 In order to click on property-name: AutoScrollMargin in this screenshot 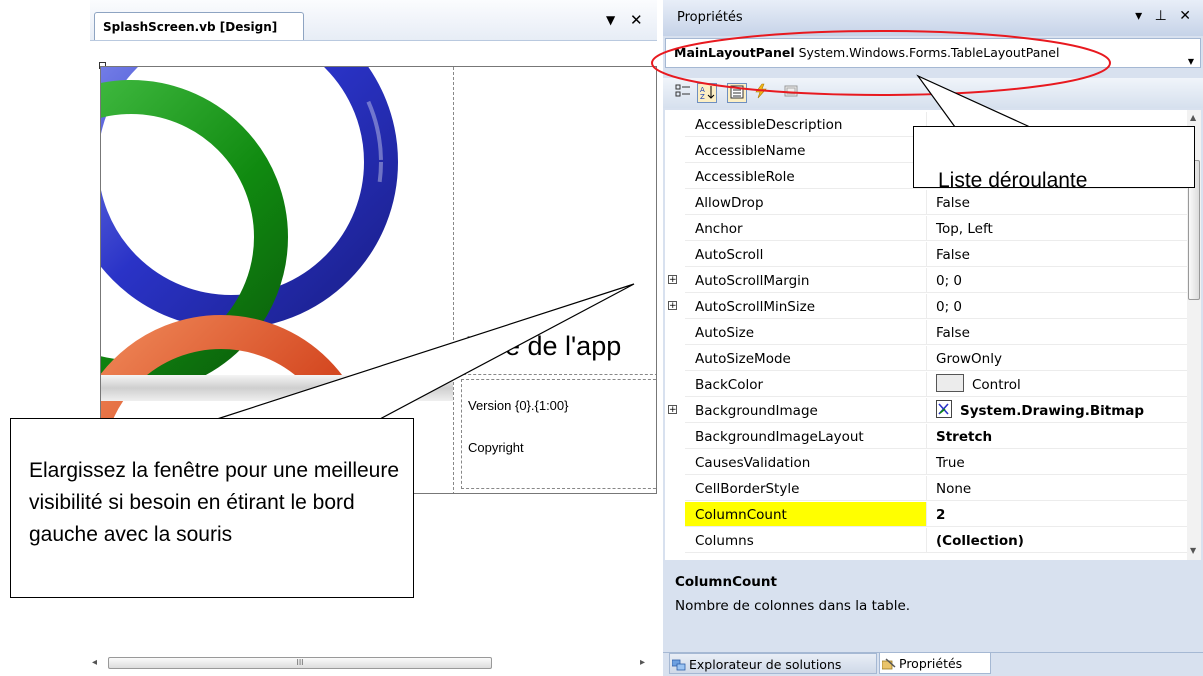, I will do `click(806, 280)`.